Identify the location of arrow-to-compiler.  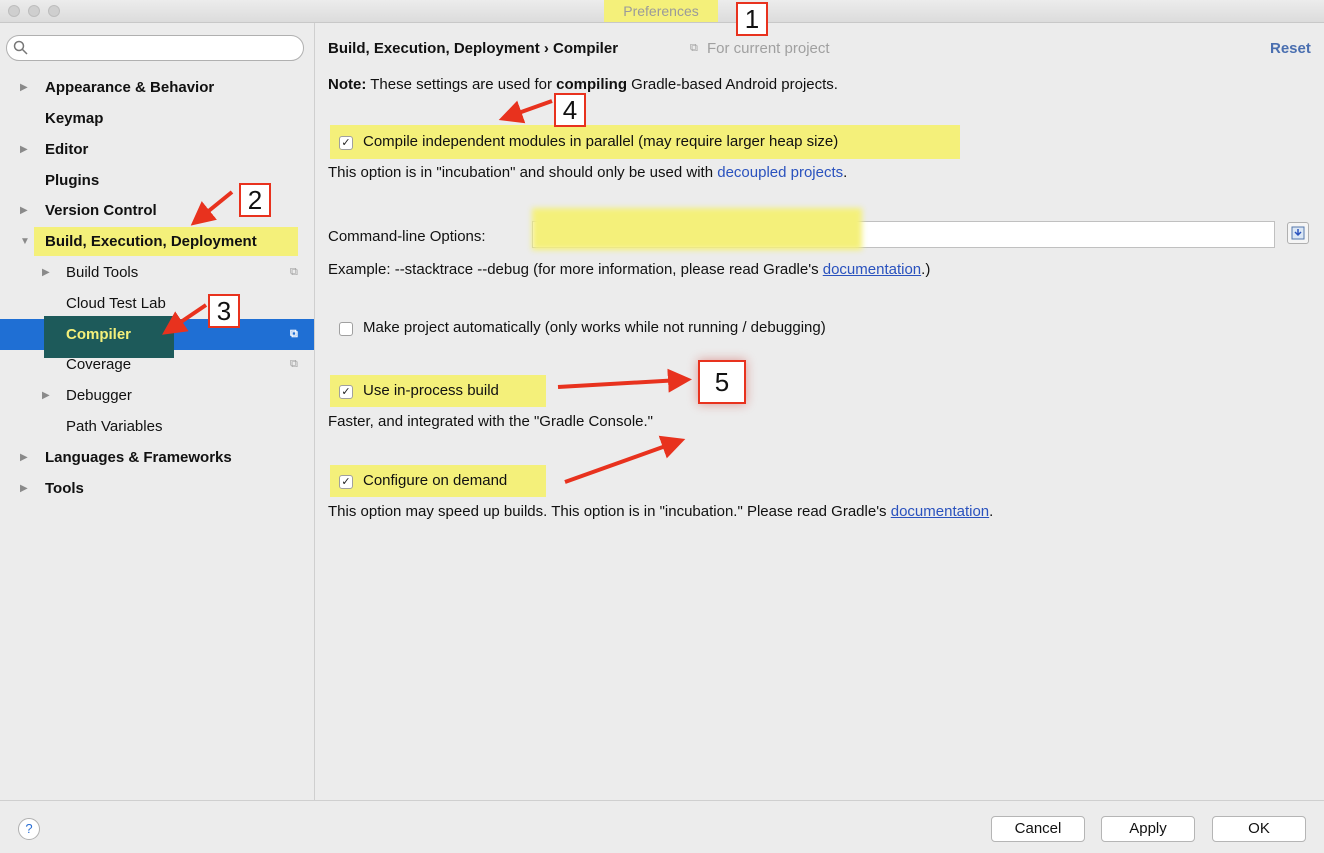
(185, 319).